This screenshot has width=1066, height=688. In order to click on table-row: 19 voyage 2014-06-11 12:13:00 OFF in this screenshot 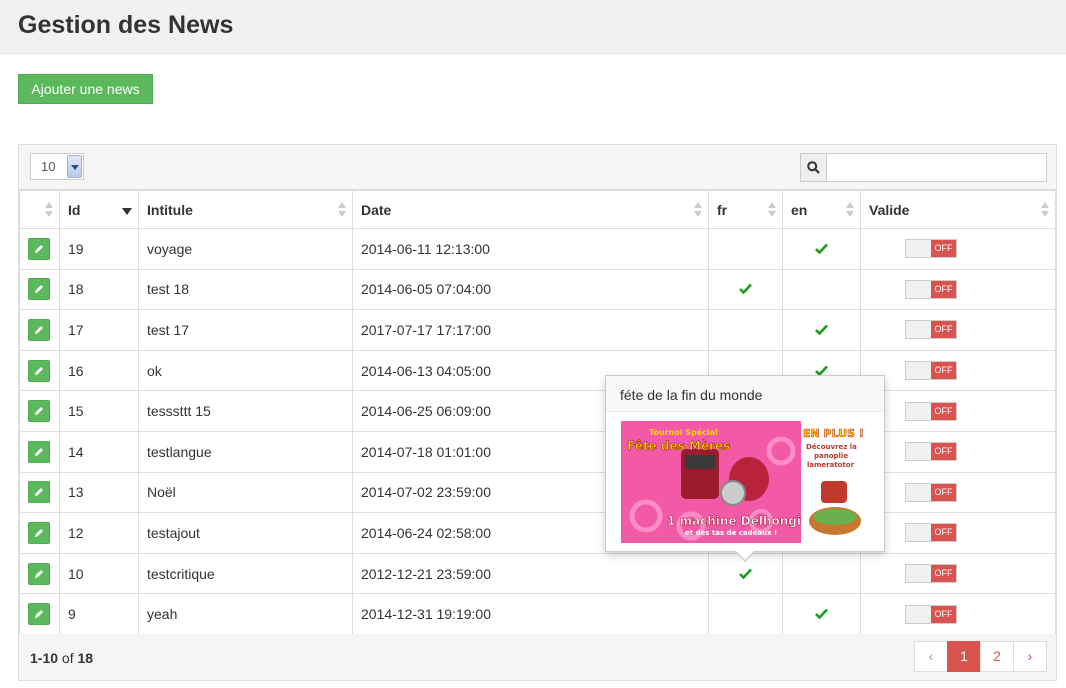, I will do `click(537, 249)`.